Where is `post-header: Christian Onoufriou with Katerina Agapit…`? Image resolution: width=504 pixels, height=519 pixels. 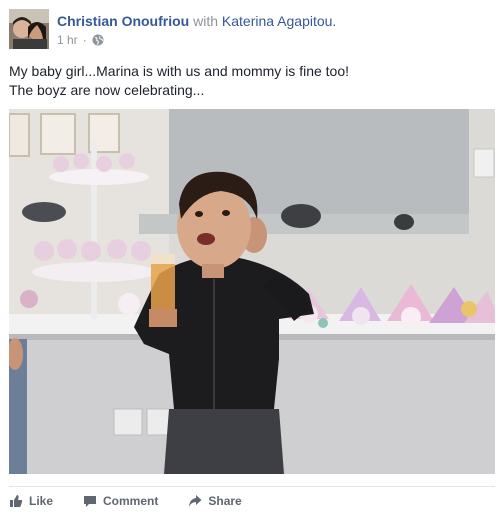
post-header: Christian Onoufriou with Katerina Agapit… is located at coordinates (252, 30).